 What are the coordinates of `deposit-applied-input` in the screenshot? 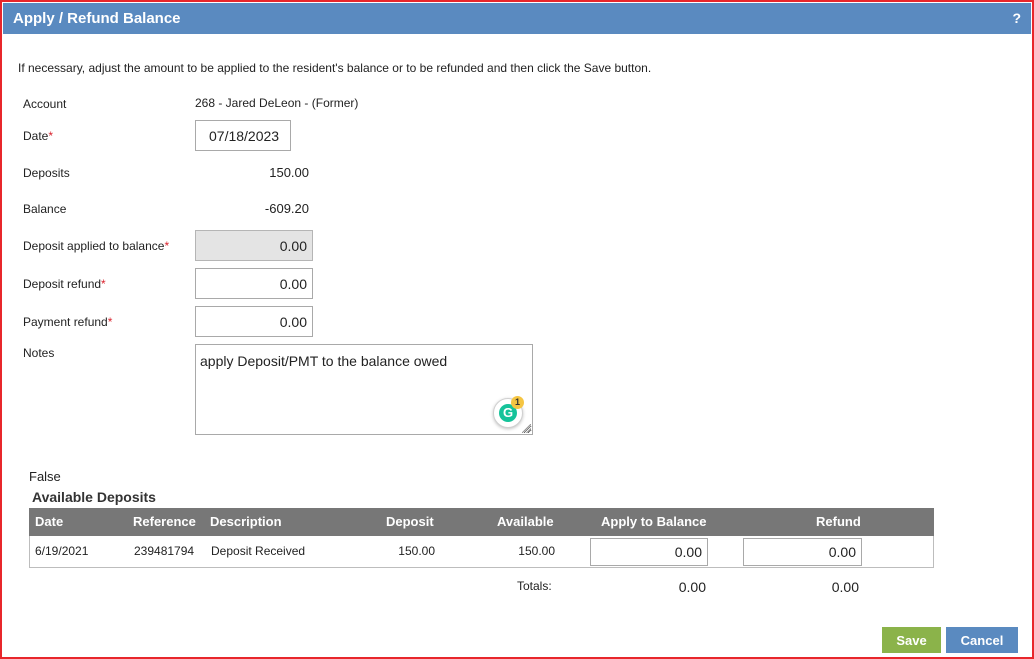 It's located at (254, 245).